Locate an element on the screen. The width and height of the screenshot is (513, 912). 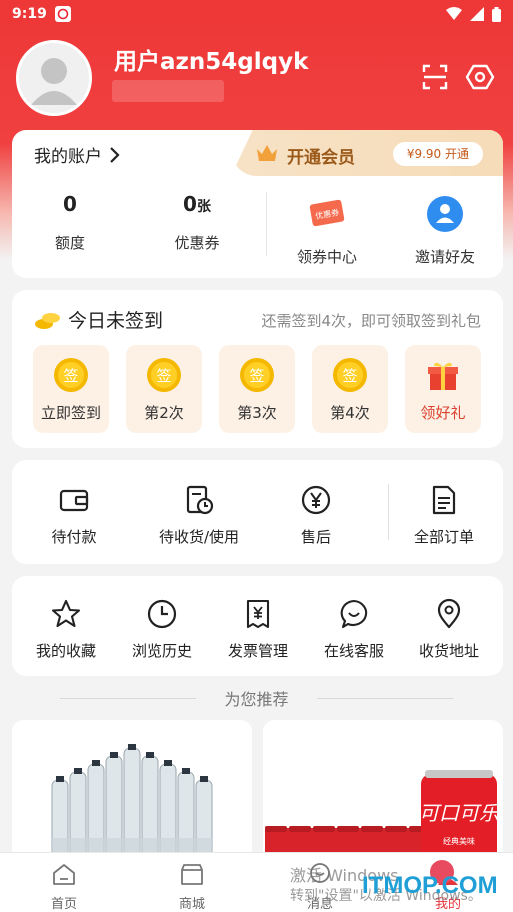
avatar is located at coordinates (54, 78).